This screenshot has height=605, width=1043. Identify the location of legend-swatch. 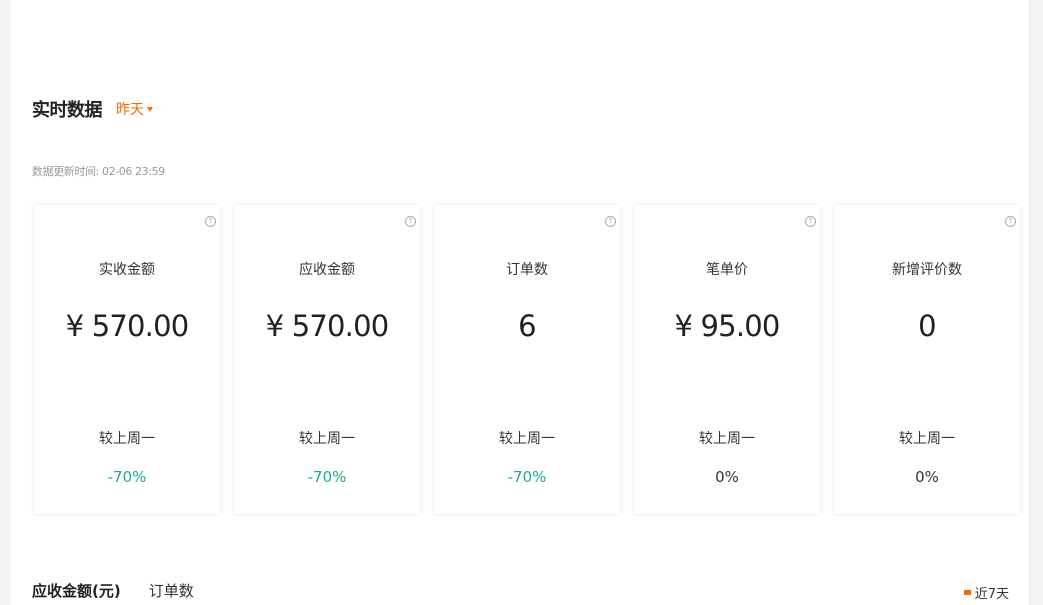
(967, 592).